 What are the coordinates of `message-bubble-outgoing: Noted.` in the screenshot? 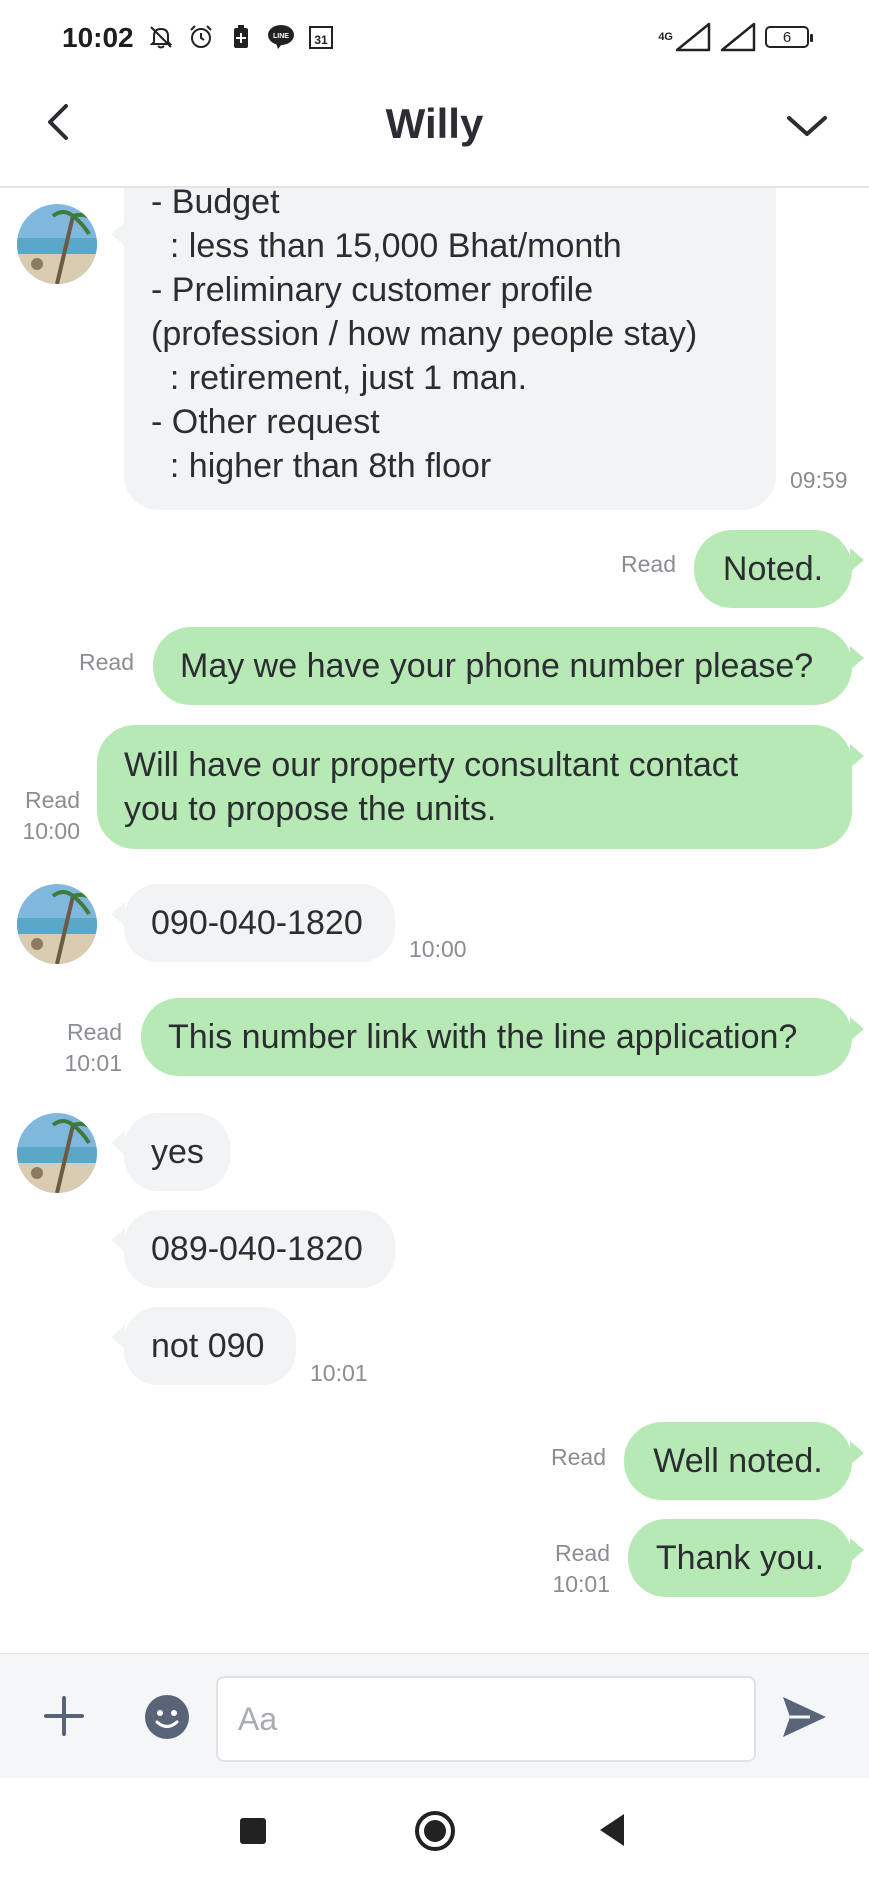 It's located at (773, 569).